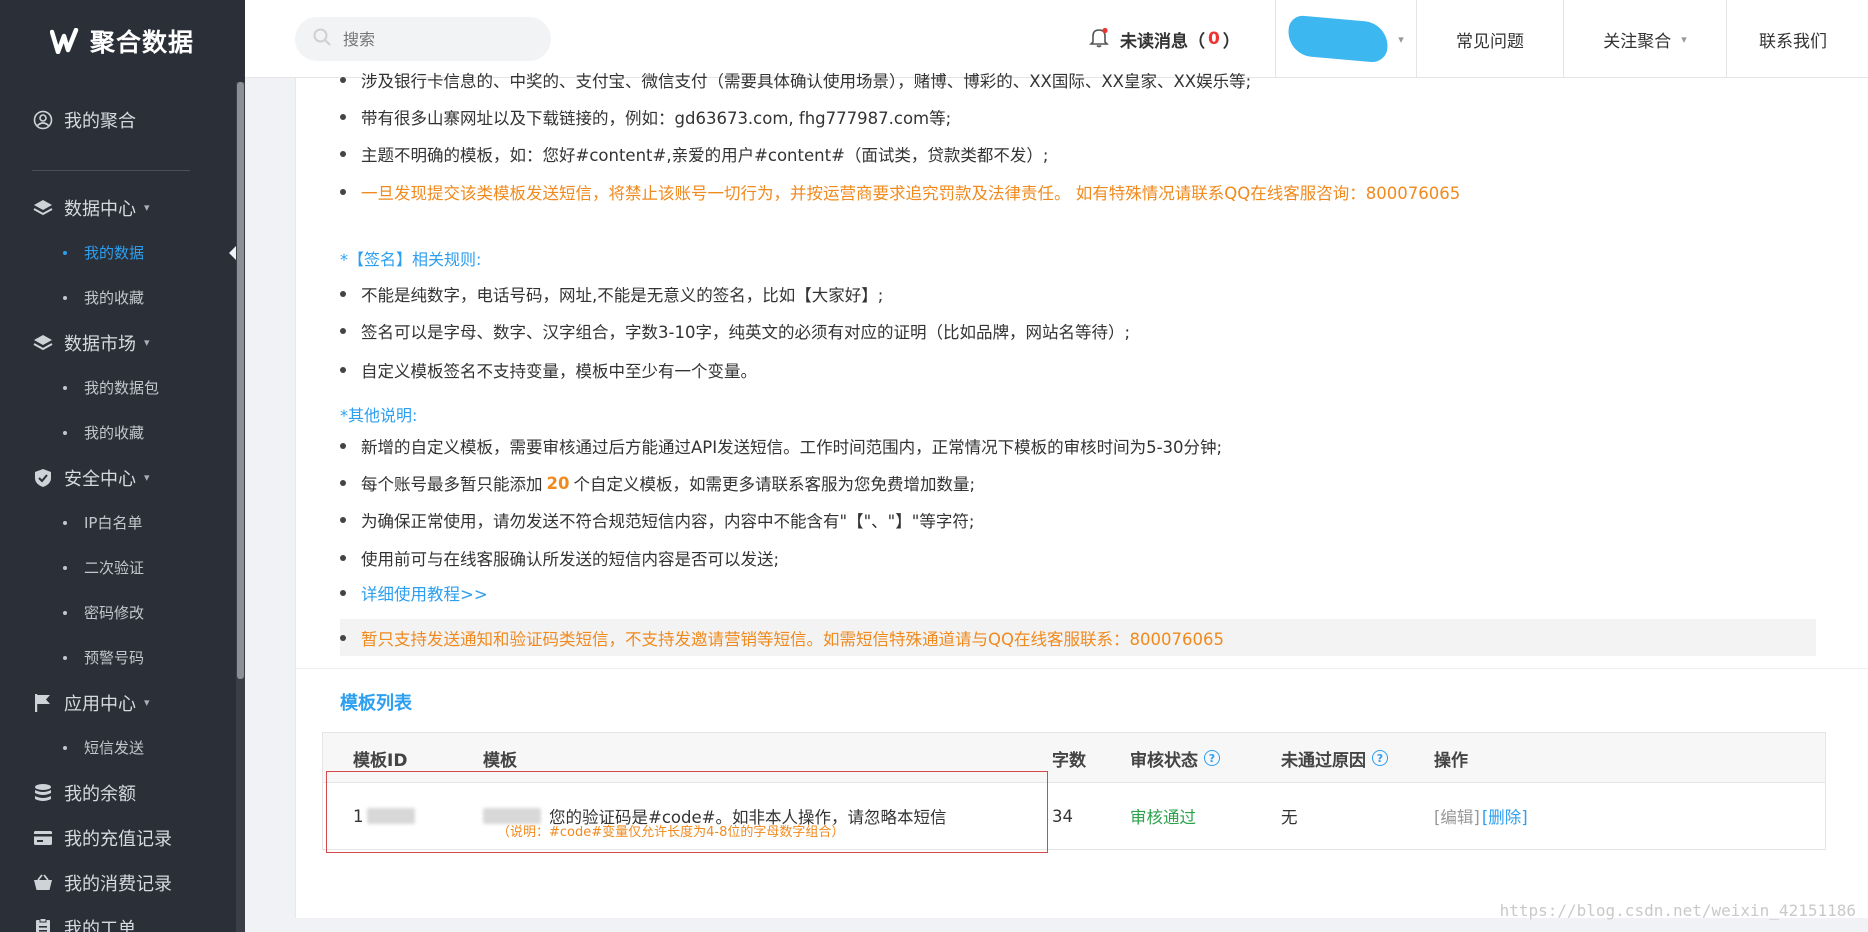 The image size is (1868, 932). I want to click on database-icon, so click(43, 793).